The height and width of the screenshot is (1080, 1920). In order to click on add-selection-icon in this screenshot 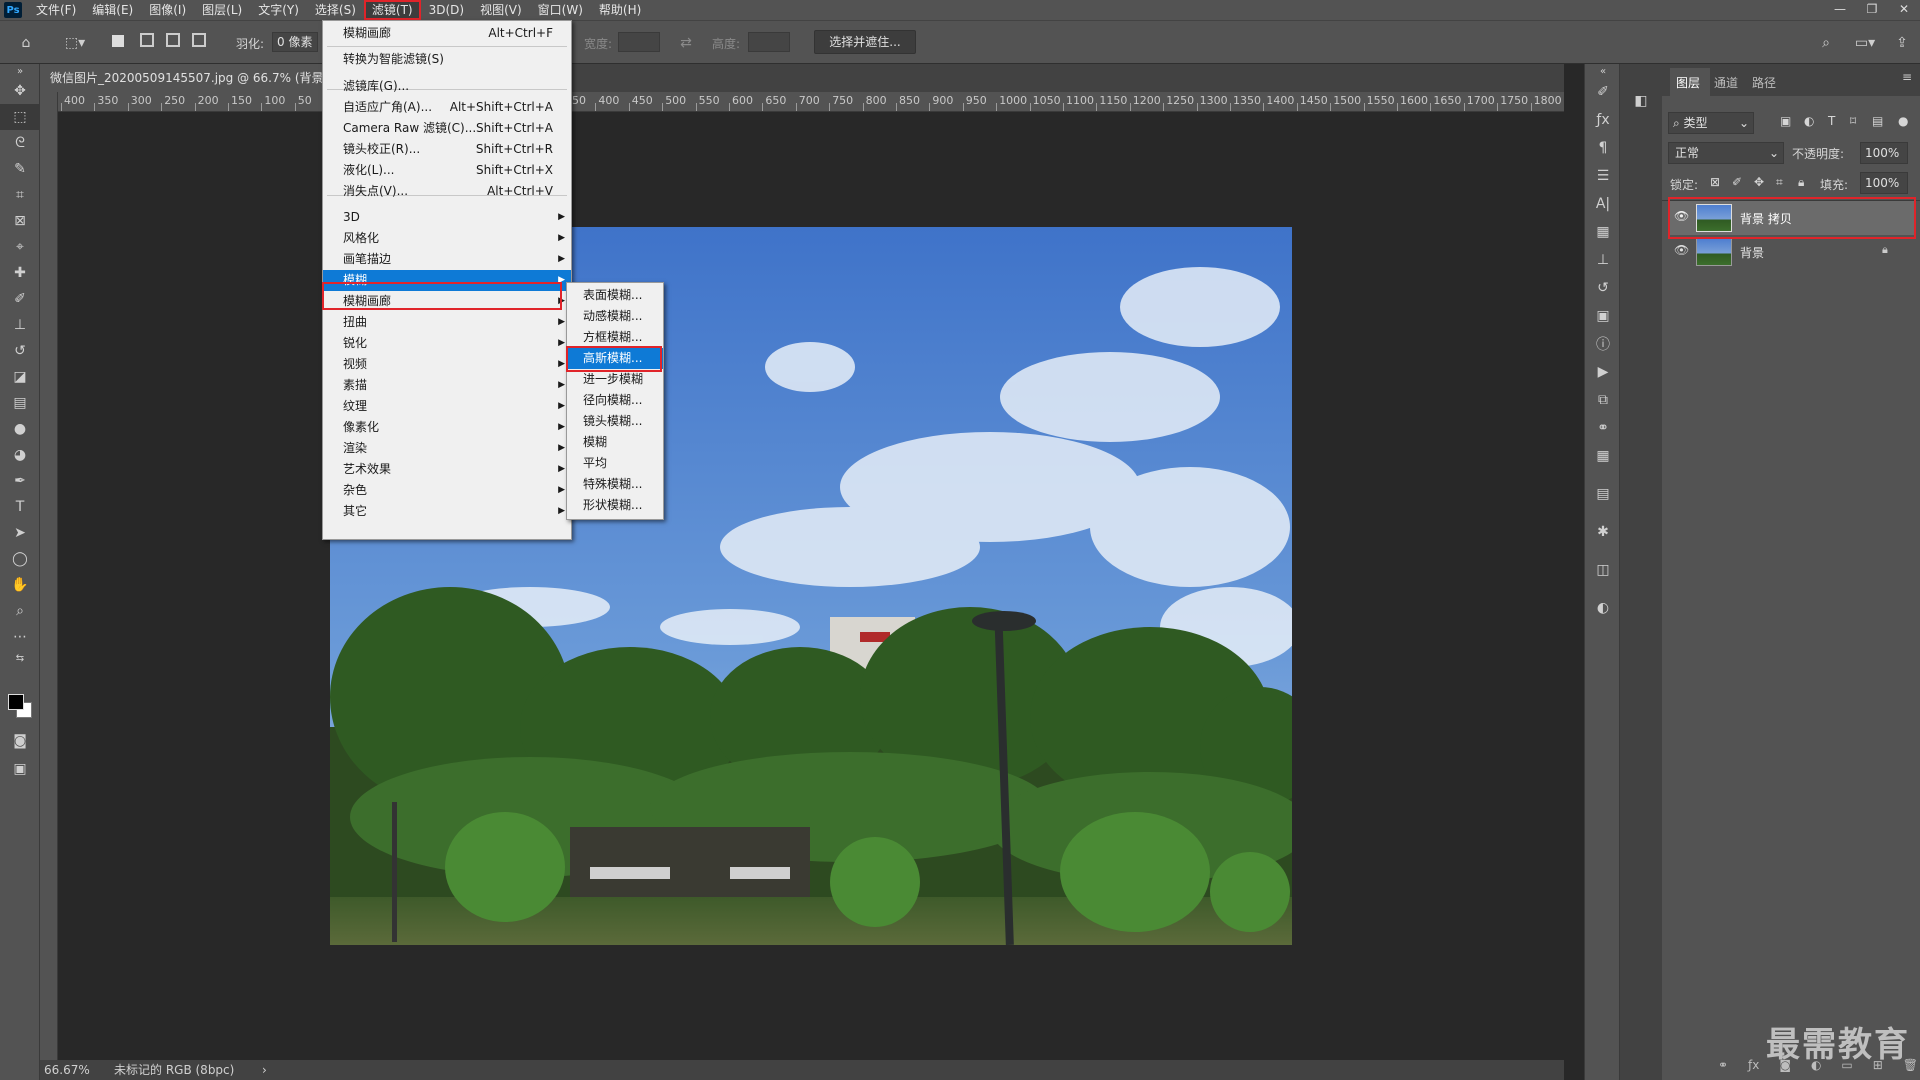, I will do `click(147, 40)`.